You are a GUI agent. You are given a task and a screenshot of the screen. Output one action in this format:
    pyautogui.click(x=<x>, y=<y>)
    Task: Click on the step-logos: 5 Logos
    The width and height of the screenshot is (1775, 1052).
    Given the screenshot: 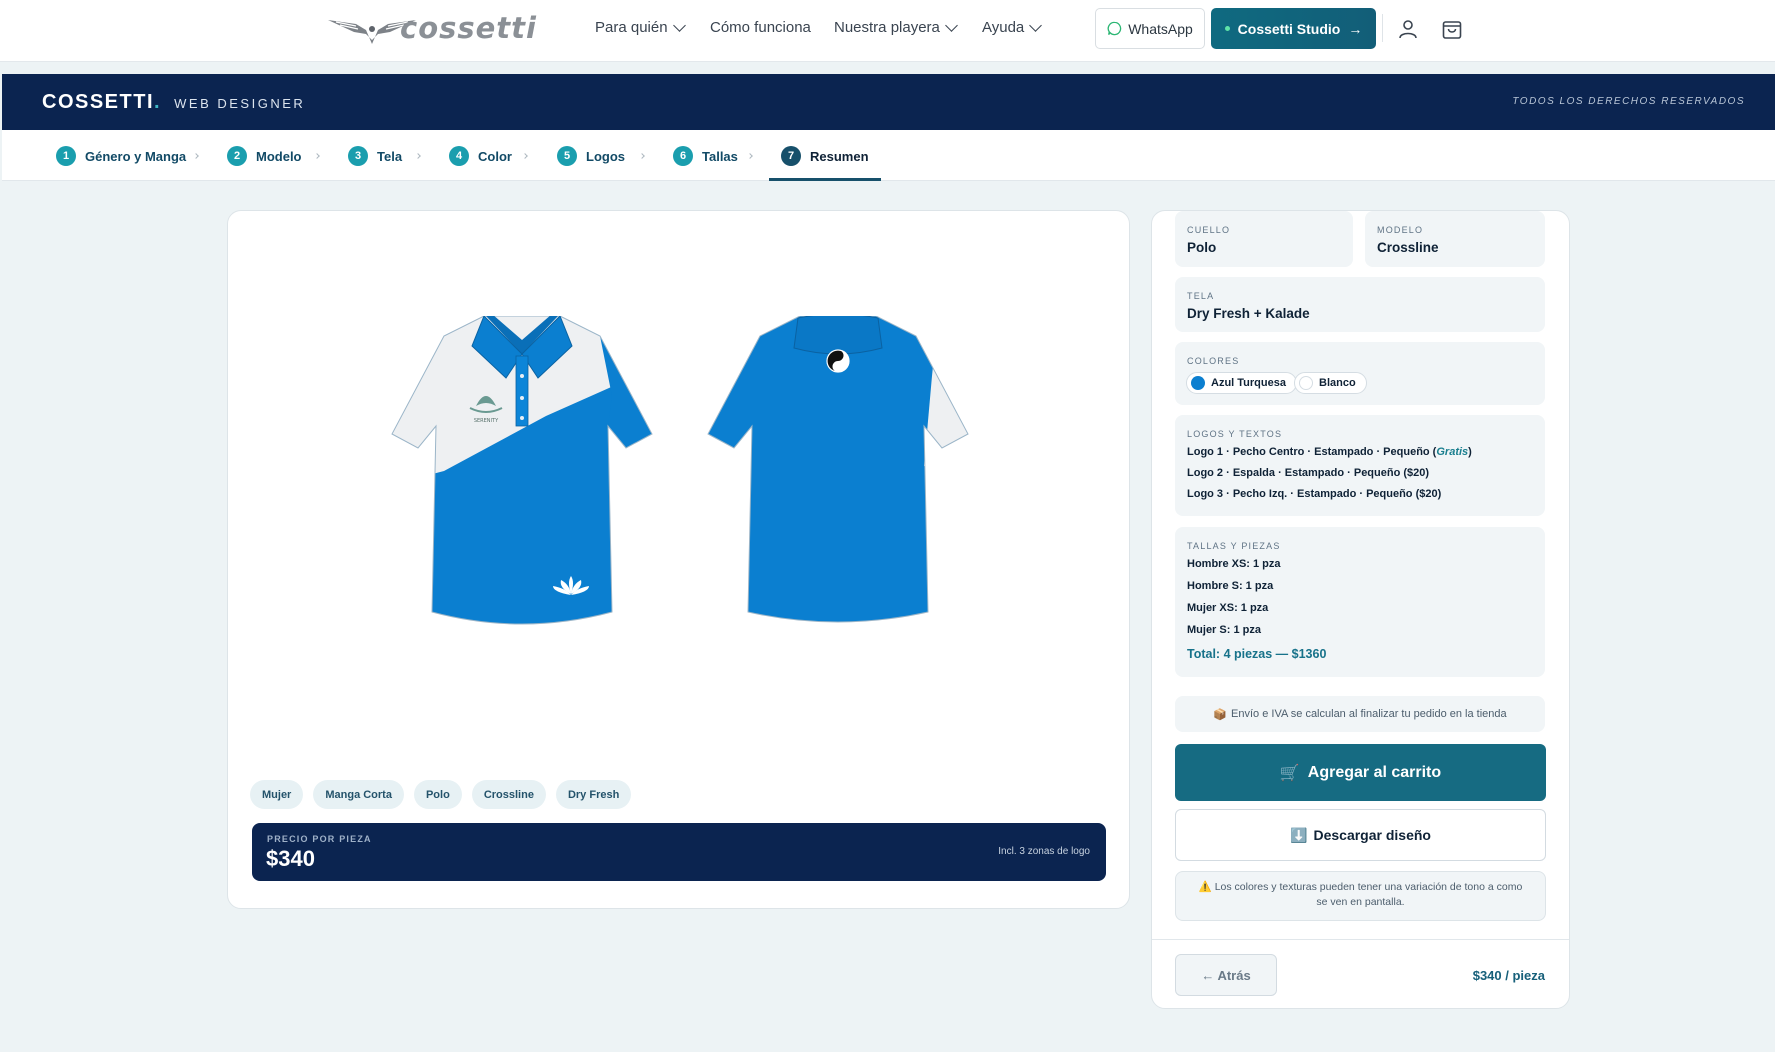 What is the action you would take?
    pyautogui.click(x=591, y=156)
    